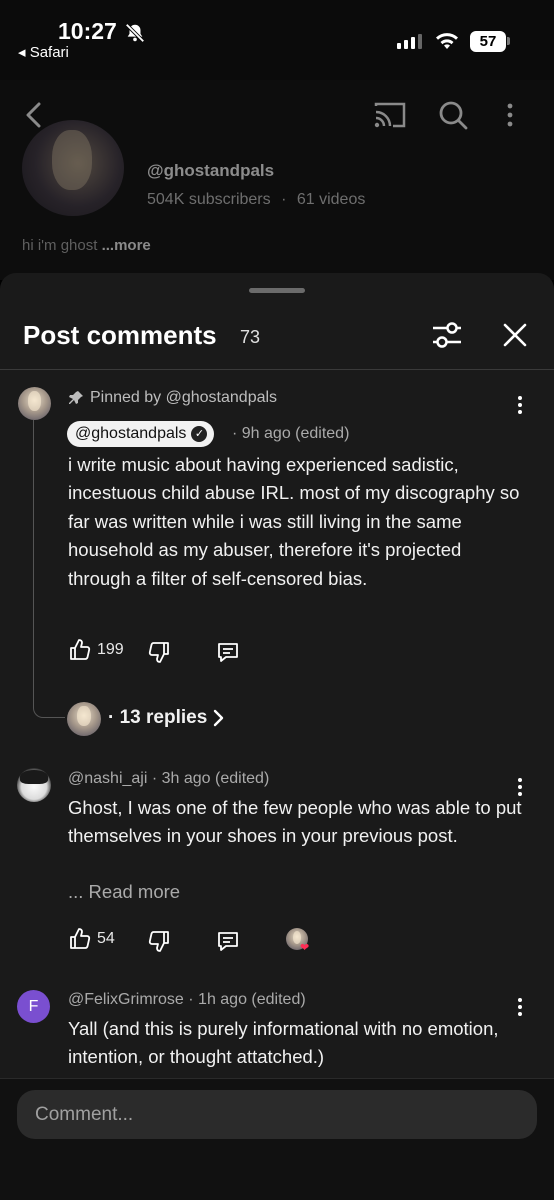  I want to click on verified-icon: ✓, so click(199, 434).